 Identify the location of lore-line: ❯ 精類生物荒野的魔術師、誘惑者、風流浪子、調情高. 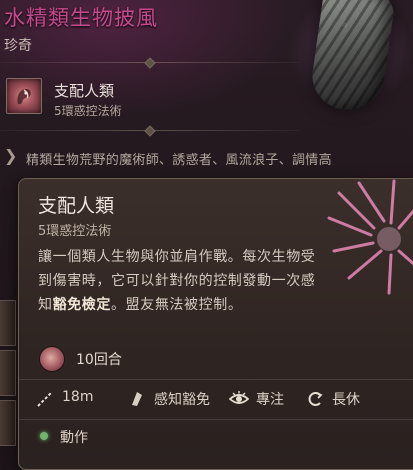
(206, 159).